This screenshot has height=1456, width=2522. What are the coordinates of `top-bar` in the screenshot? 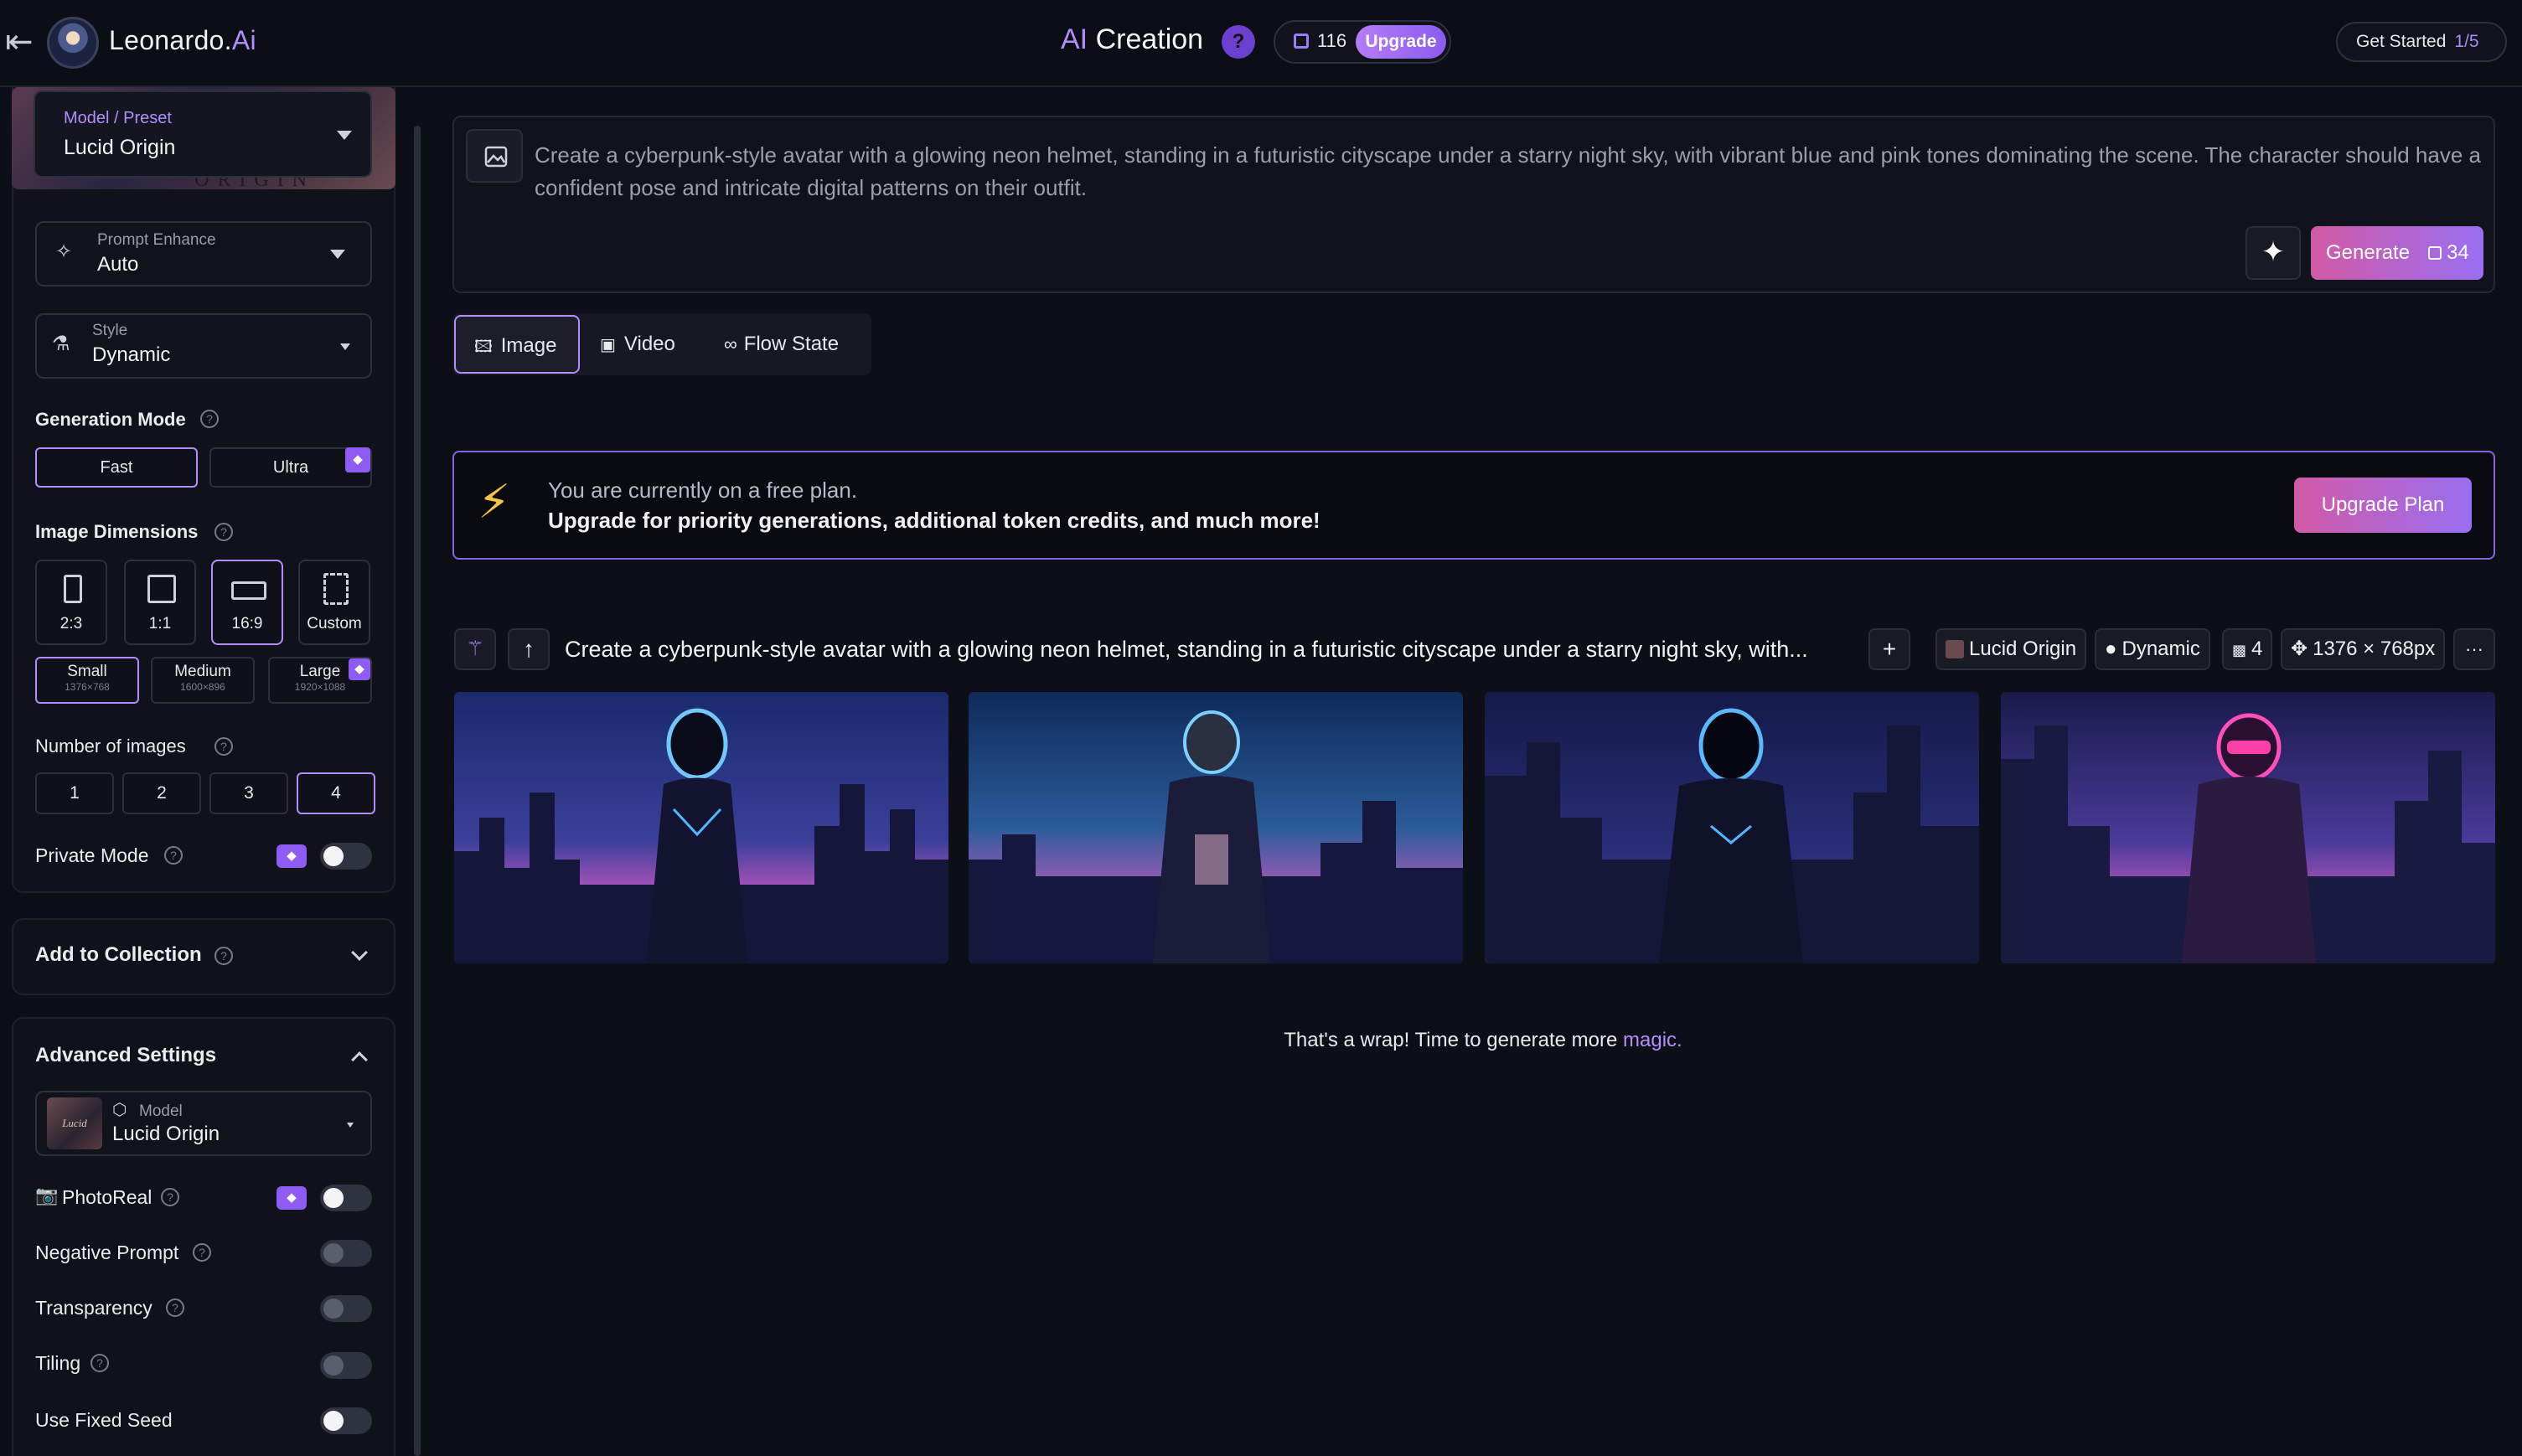 It's located at (1261, 43).